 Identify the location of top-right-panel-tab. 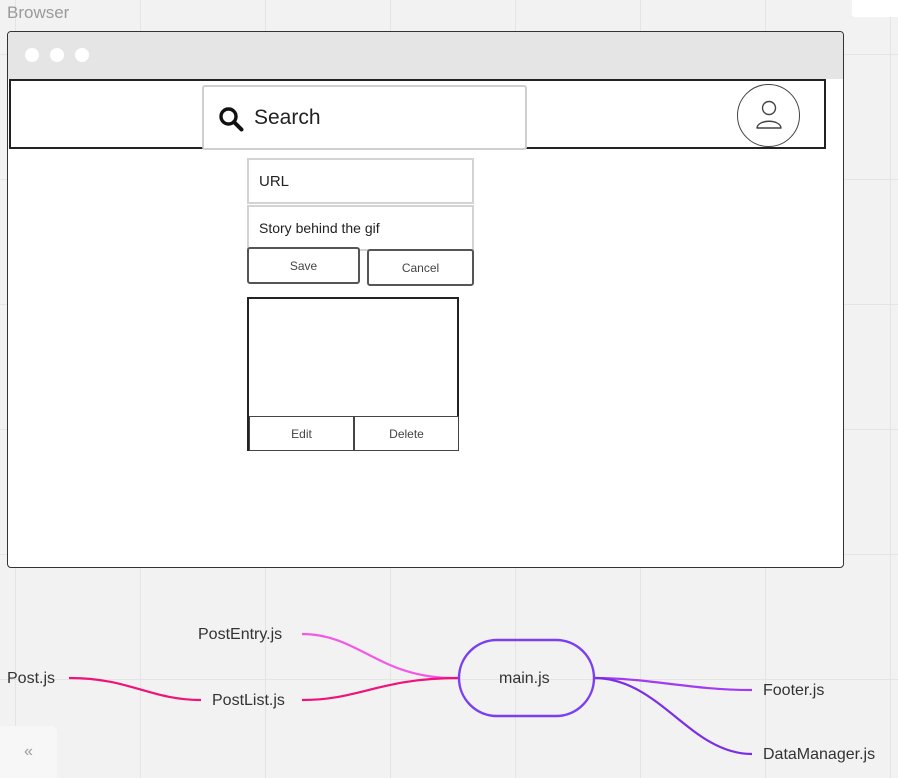
(875, 8).